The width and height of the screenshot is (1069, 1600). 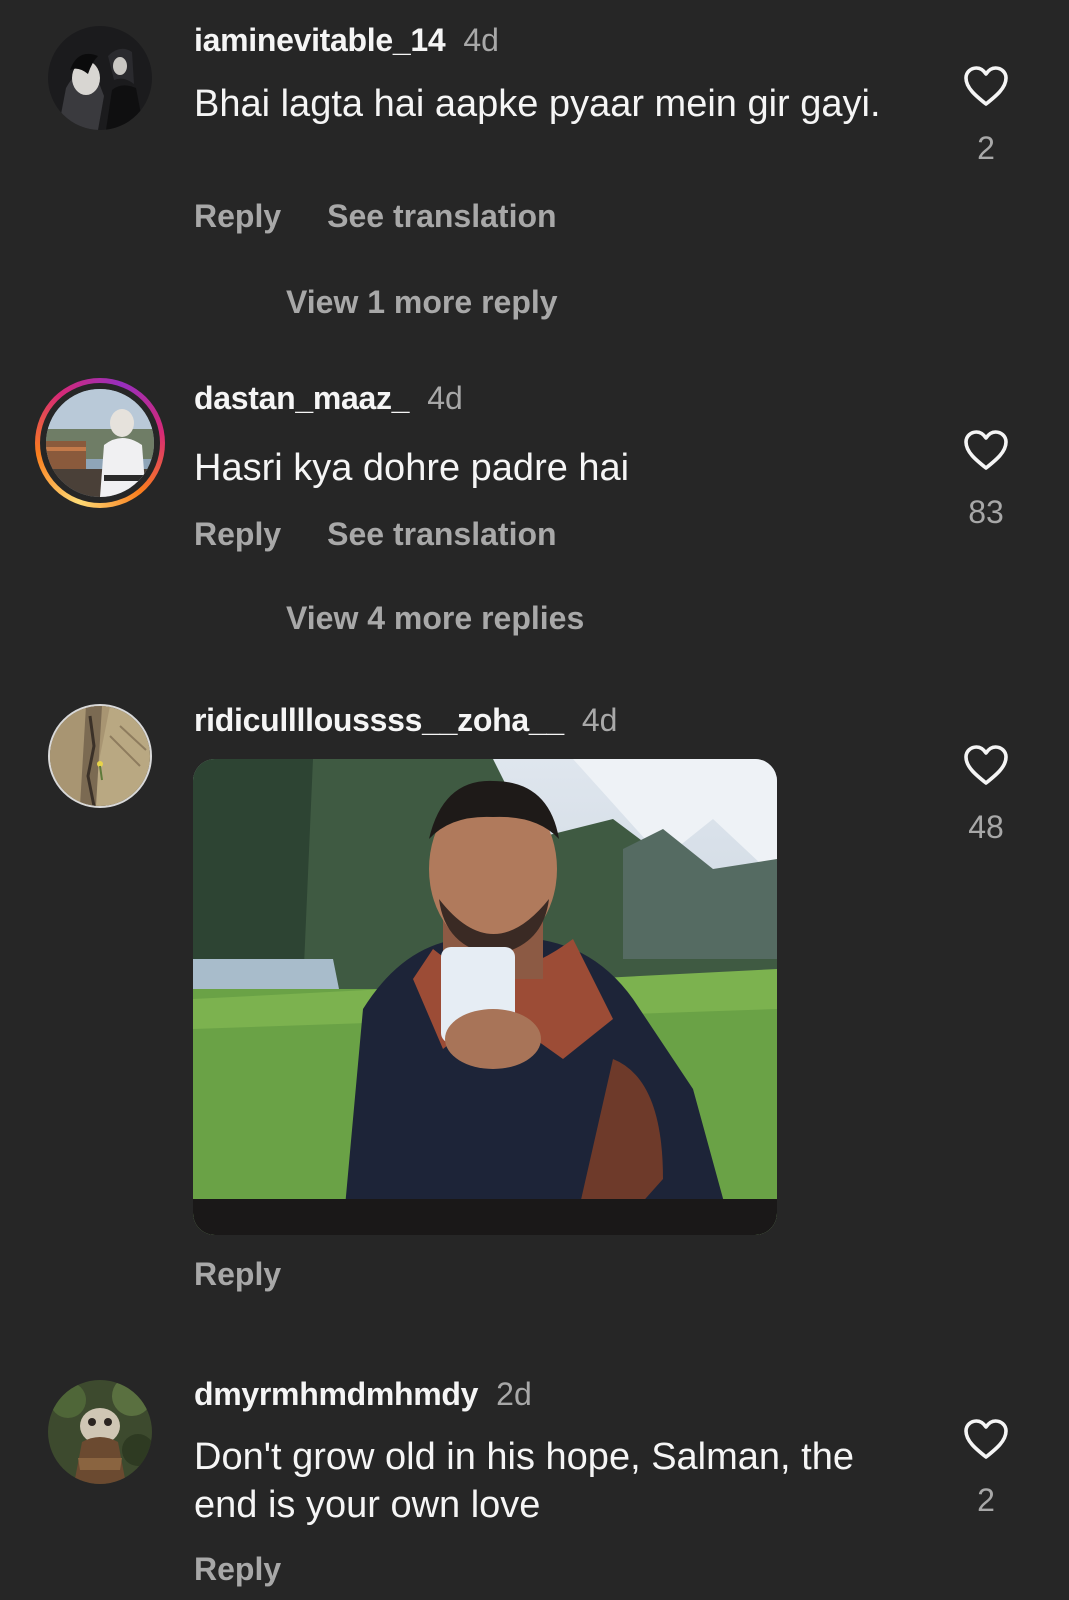 I want to click on comment-header: dastan_maaz_ 4d, so click(x=328, y=398).